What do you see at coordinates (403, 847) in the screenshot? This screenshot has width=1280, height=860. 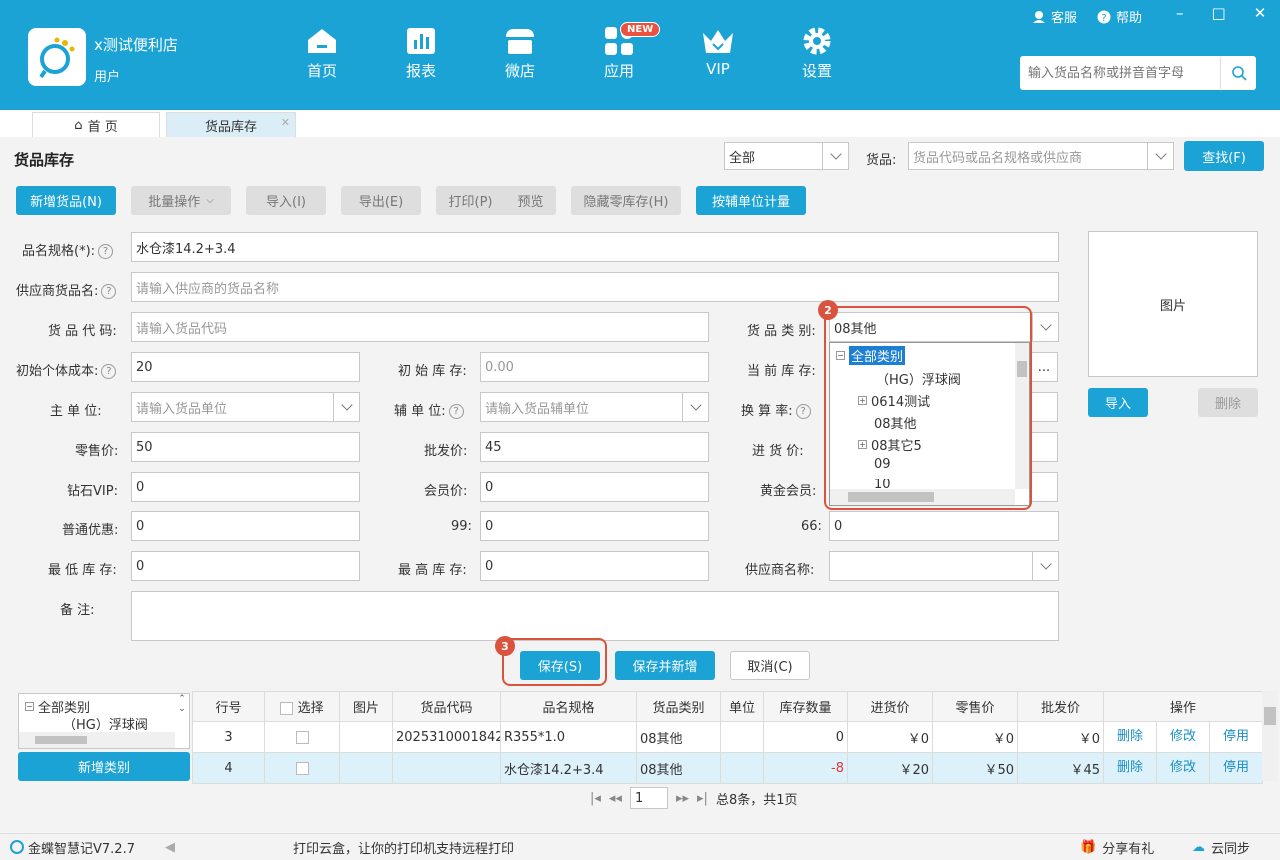 I see `status-message: 打印云盒，让你的打印机支持远程打印` at bounding box center [403, 847].